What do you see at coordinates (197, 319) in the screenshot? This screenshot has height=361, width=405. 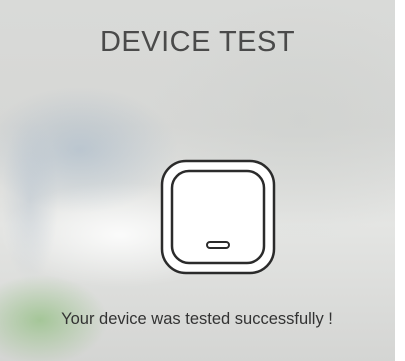 I see `success-message: Your device was tested successfully !` at bounding box center [197, 319].